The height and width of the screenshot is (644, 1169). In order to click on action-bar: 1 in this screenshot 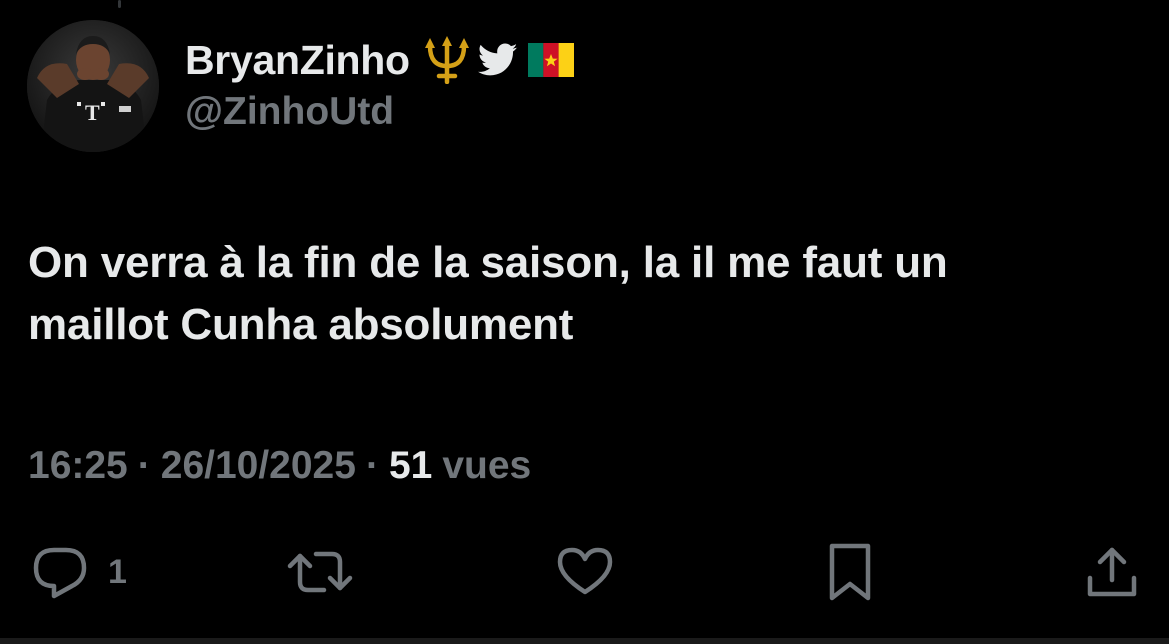, I will do `click(584, 572)`.